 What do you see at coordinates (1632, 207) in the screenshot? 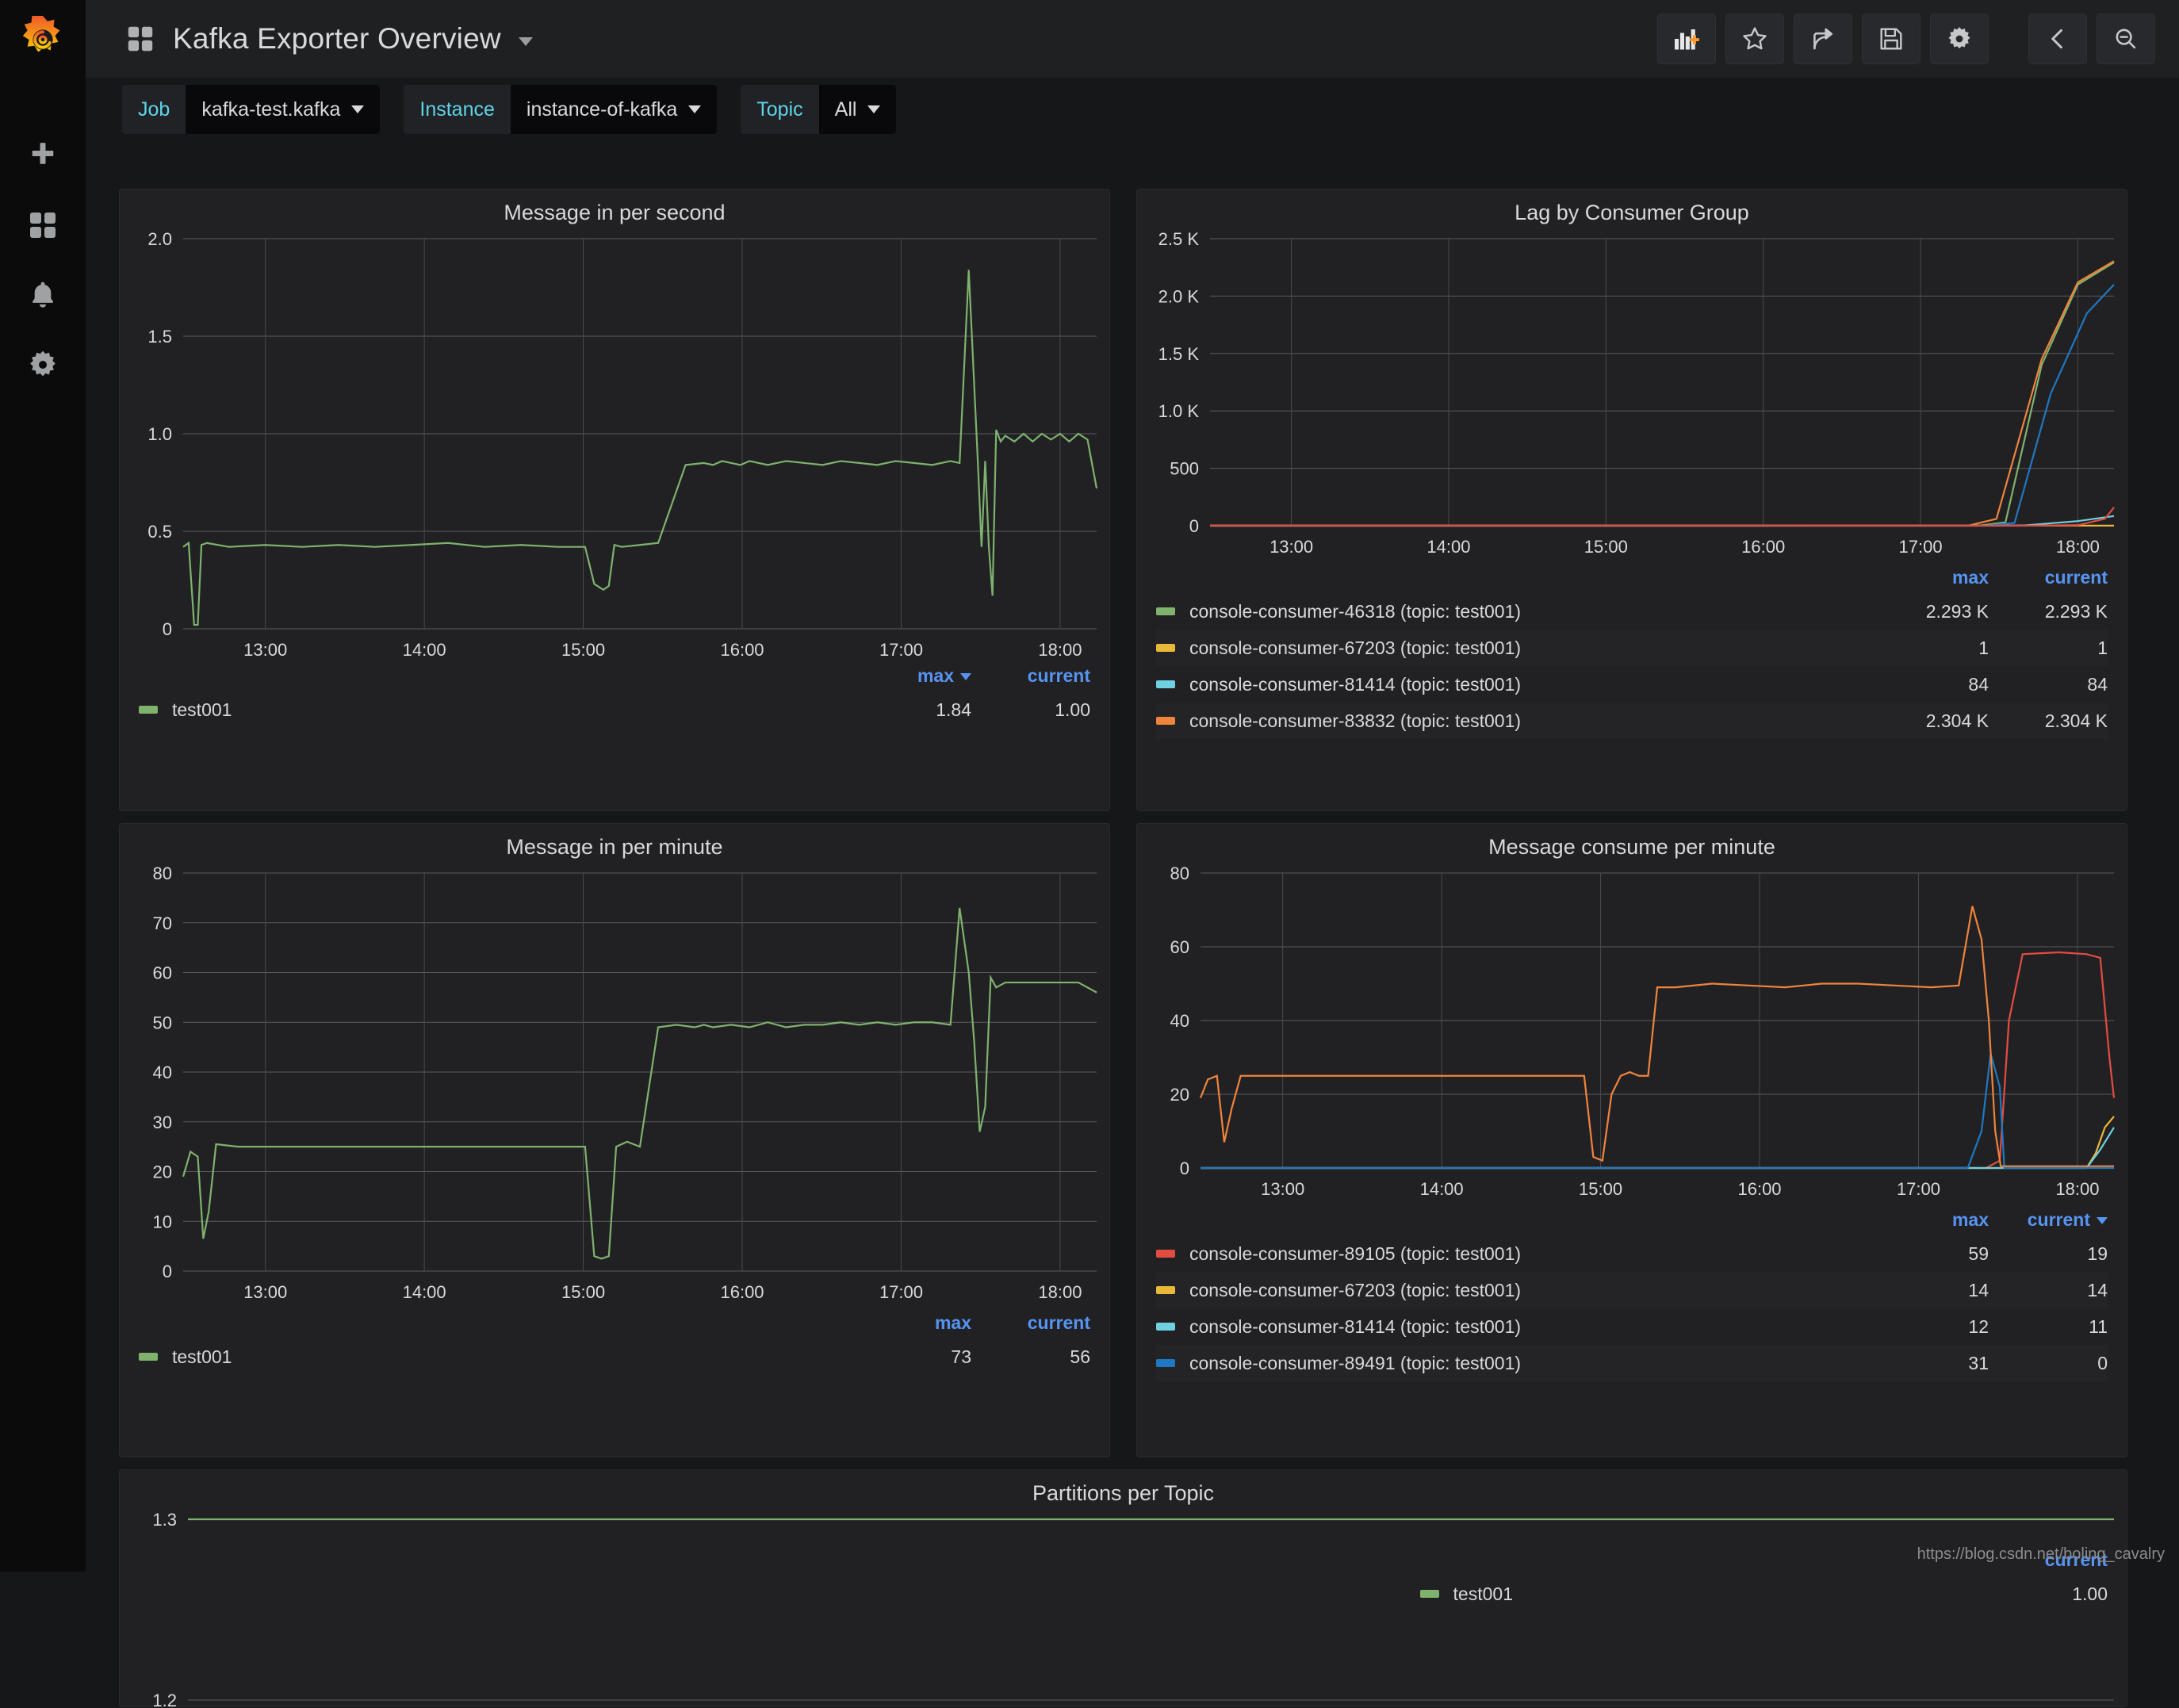
I see `panel-title: Lag by Consumer Group` at bounding box center [1632, 207].